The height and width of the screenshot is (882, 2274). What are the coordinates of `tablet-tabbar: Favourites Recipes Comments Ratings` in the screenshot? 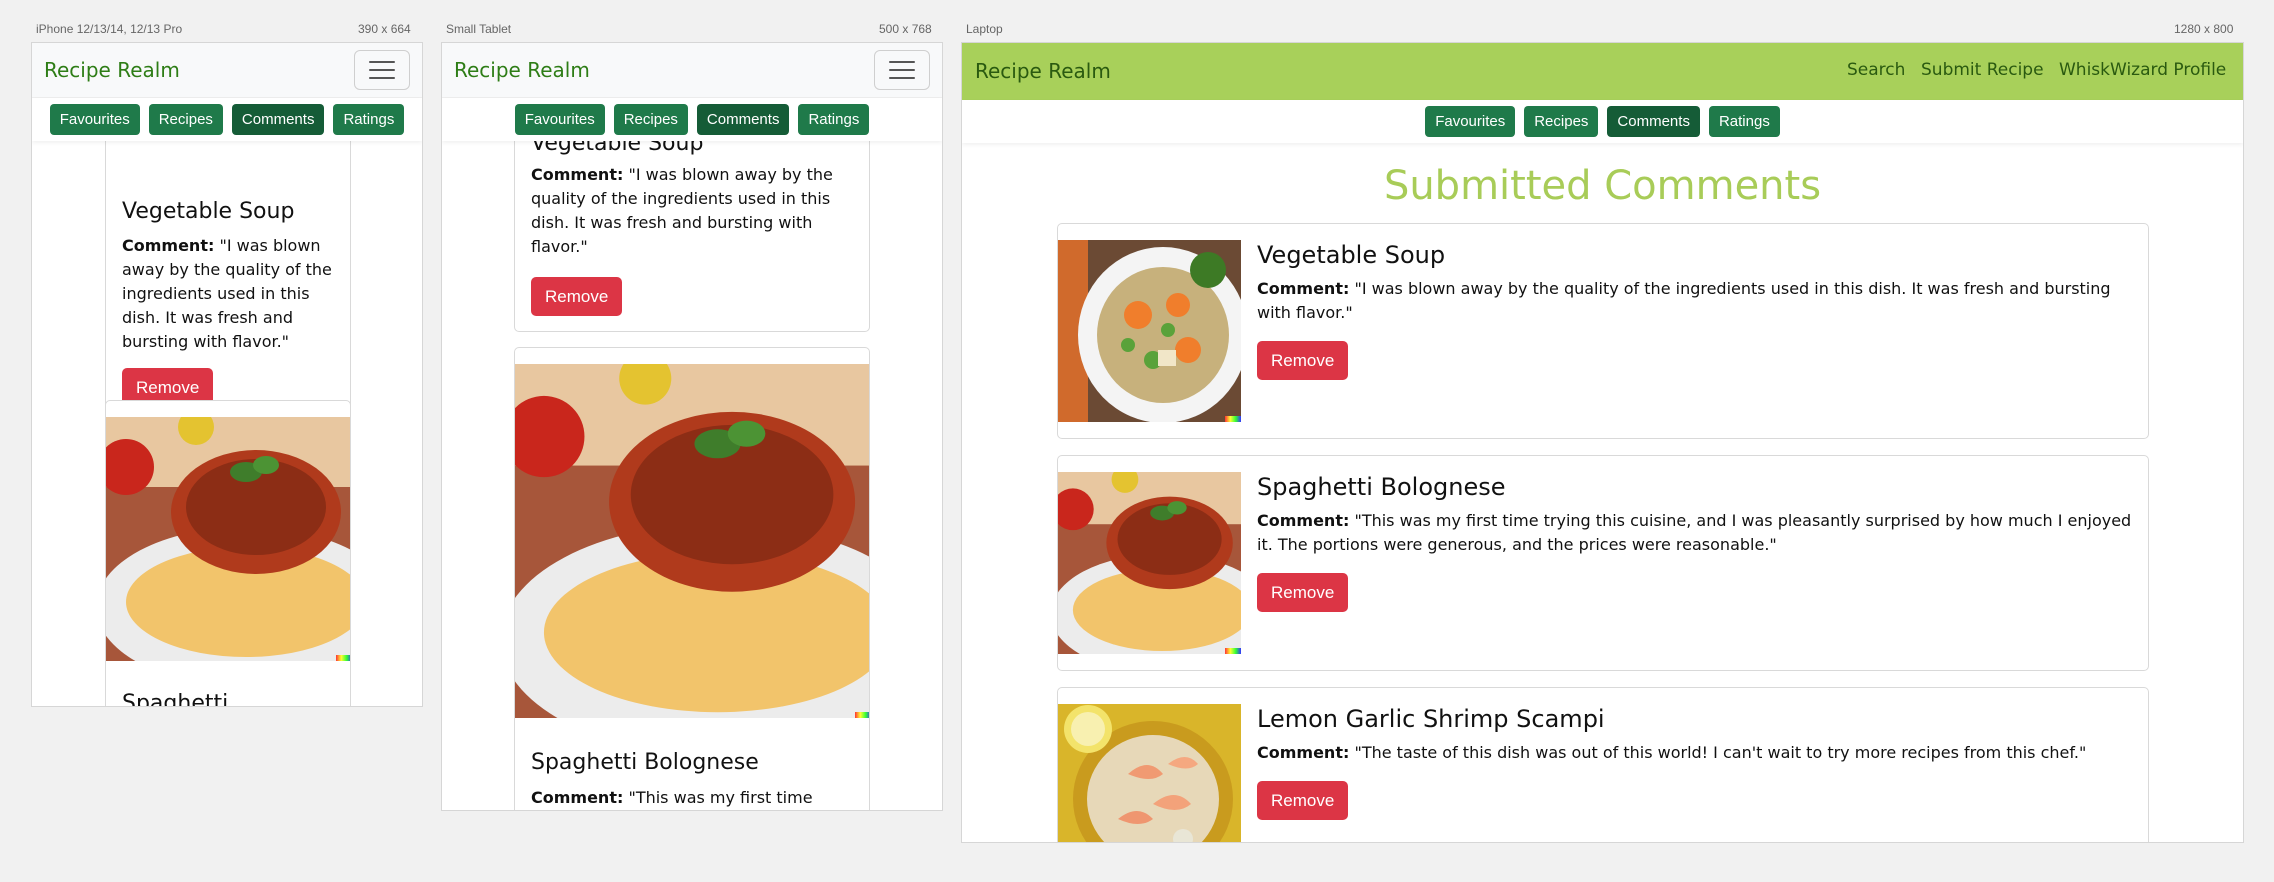 It's located at (692, 119).